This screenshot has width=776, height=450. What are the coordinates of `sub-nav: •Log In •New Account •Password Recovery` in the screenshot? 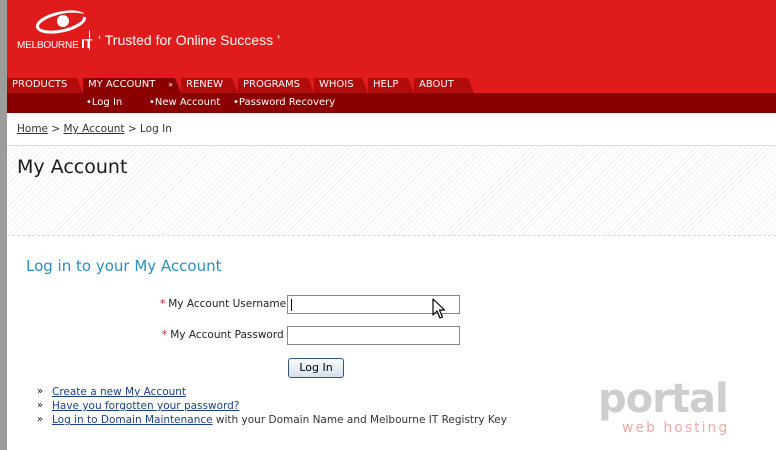 It's located at (391, 103).